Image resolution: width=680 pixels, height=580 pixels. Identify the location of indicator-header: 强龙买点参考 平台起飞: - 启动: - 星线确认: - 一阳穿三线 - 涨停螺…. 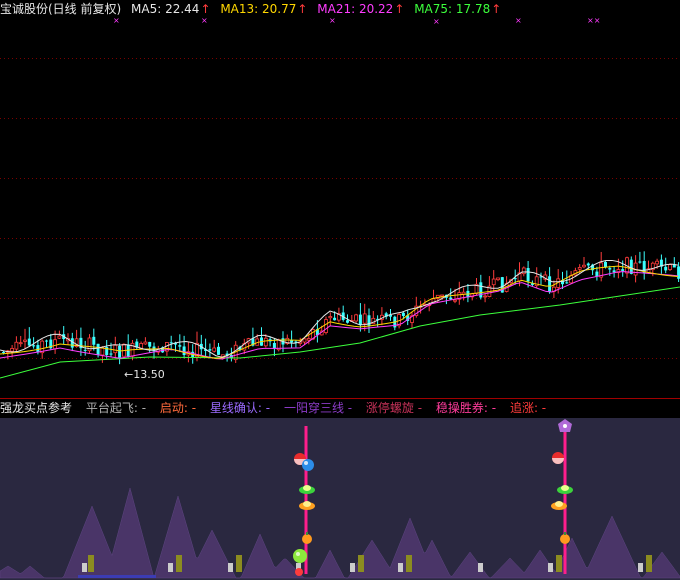
(278, 408).